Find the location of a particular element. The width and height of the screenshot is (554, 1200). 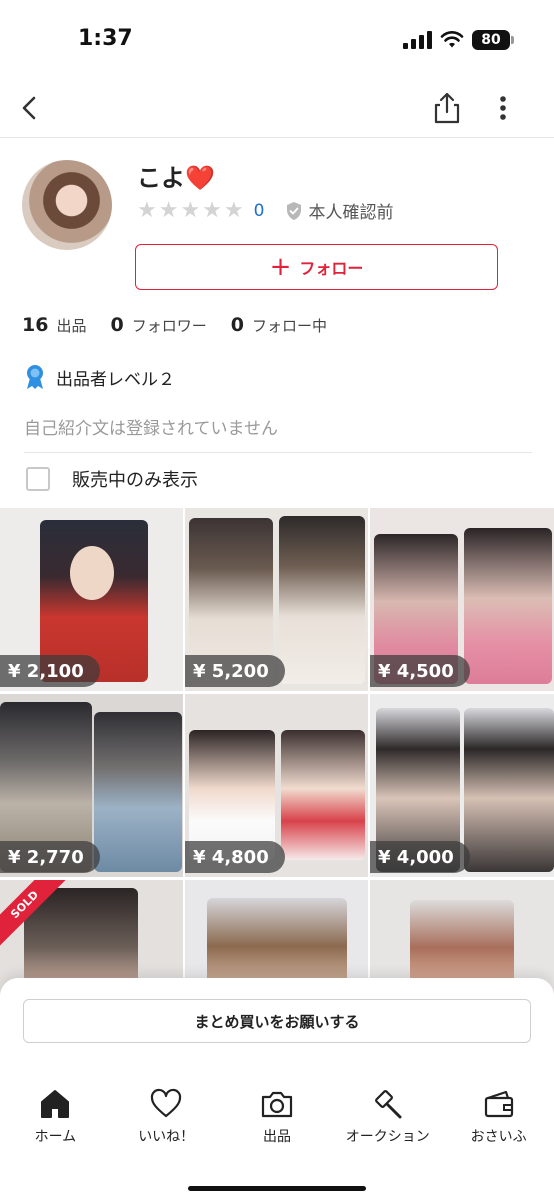

item-tile: ¥ 4,500 is located at coordinates (462, 599).